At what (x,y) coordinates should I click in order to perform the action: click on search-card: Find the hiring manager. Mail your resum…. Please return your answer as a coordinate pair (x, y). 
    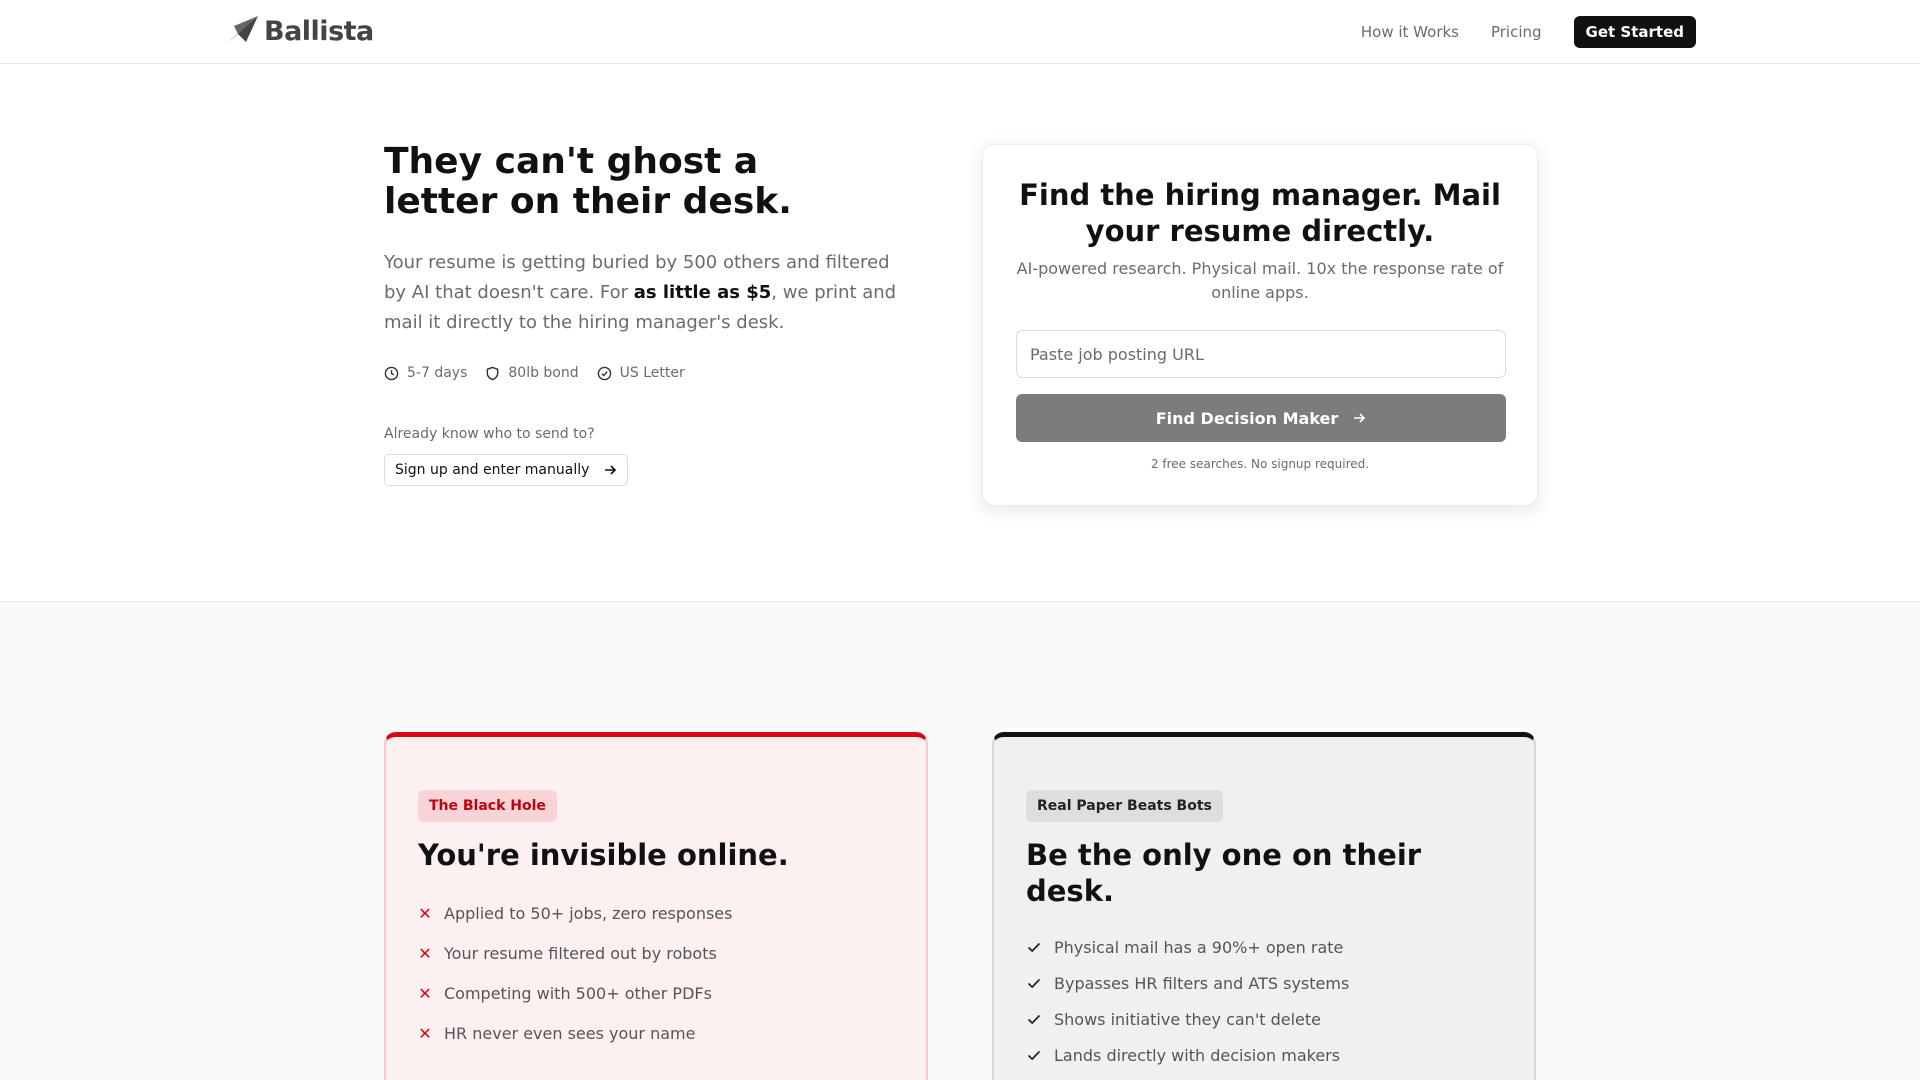
    Looking at the image, I should click on (1260, 325).